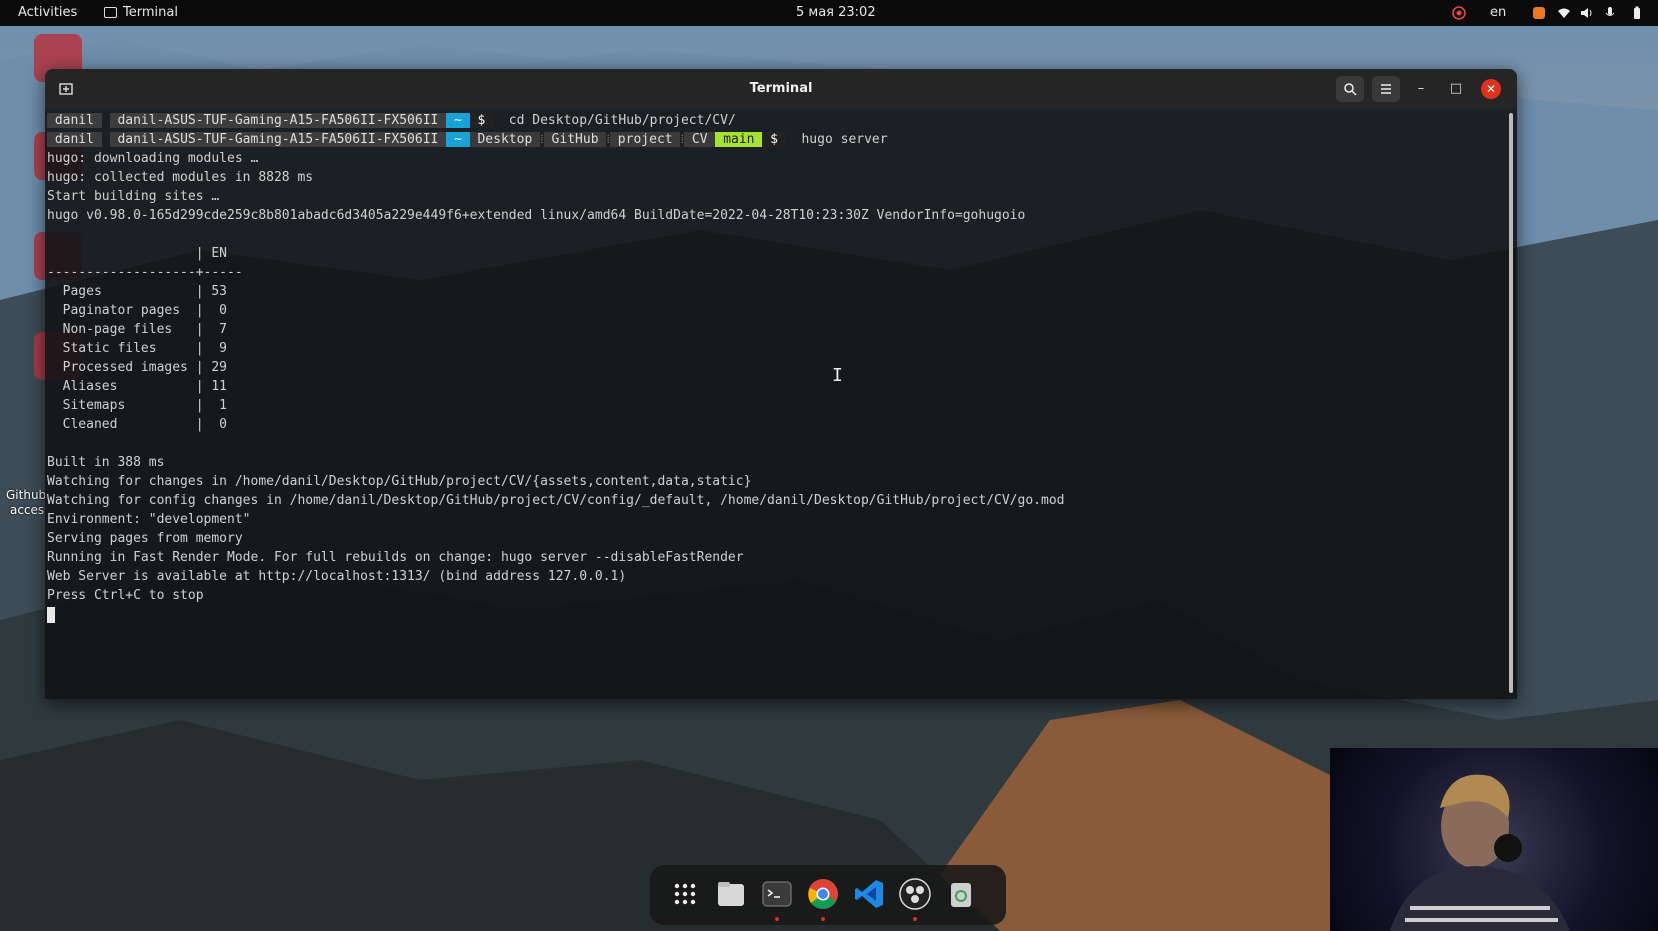  Describe the element at coordinates (150, 12) in the screenshot. I see `app-menu-label: Terminal` at that location.